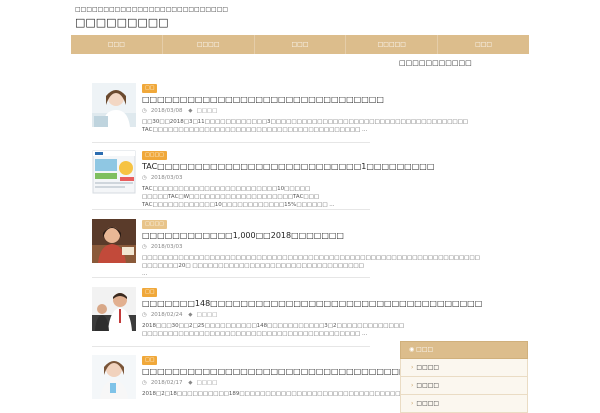 Image resolution: width=600 pixels, height=413 pixels. Describe the element at coordinates (392, 44) in the screenshot. I see `nav-item-4: □□□□□` at that location.